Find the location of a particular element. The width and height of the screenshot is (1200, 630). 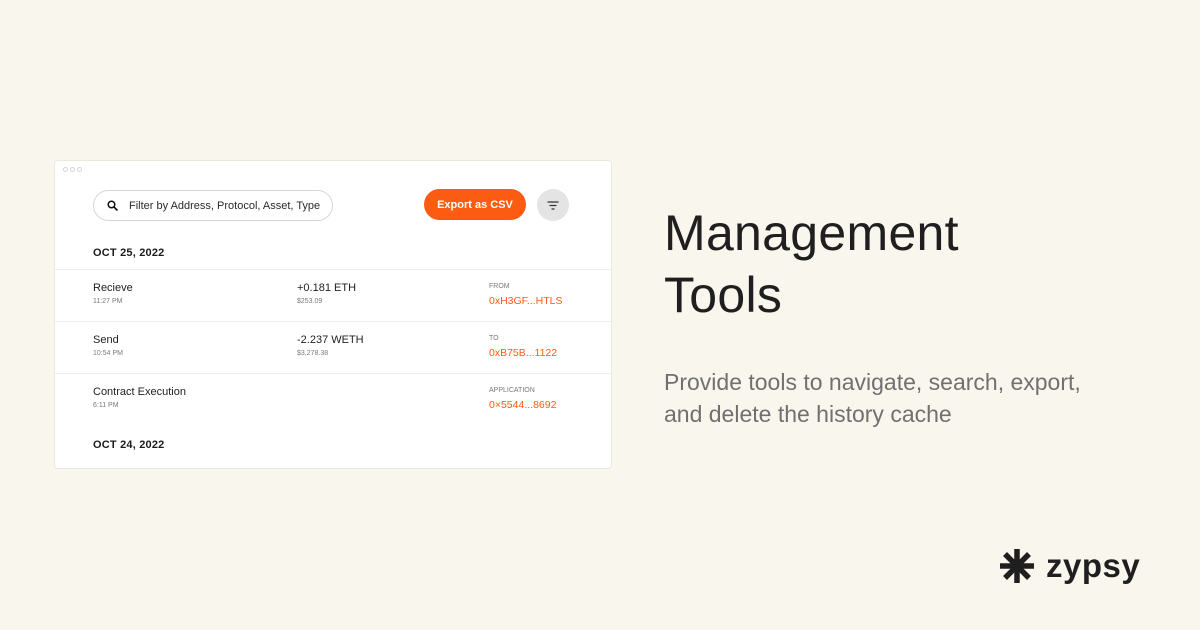

transaction-address-link: 0xB75B...1122 is located at coordinates (523, 353).